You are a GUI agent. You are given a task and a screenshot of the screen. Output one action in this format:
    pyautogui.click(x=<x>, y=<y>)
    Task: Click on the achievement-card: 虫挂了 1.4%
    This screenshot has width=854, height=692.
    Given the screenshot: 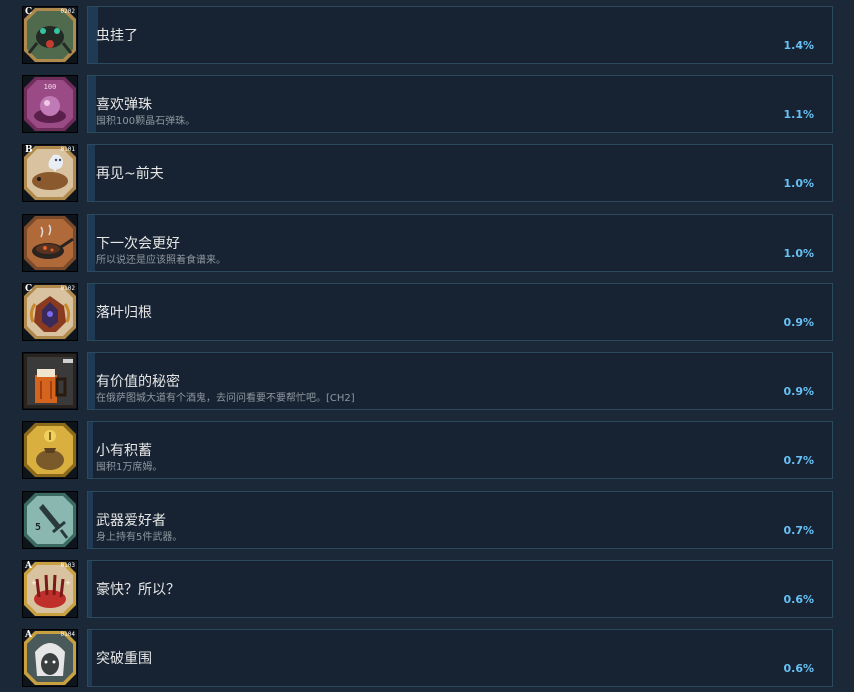 What is the action you would take?
    pyautogui.click(x=460, y=35)
    